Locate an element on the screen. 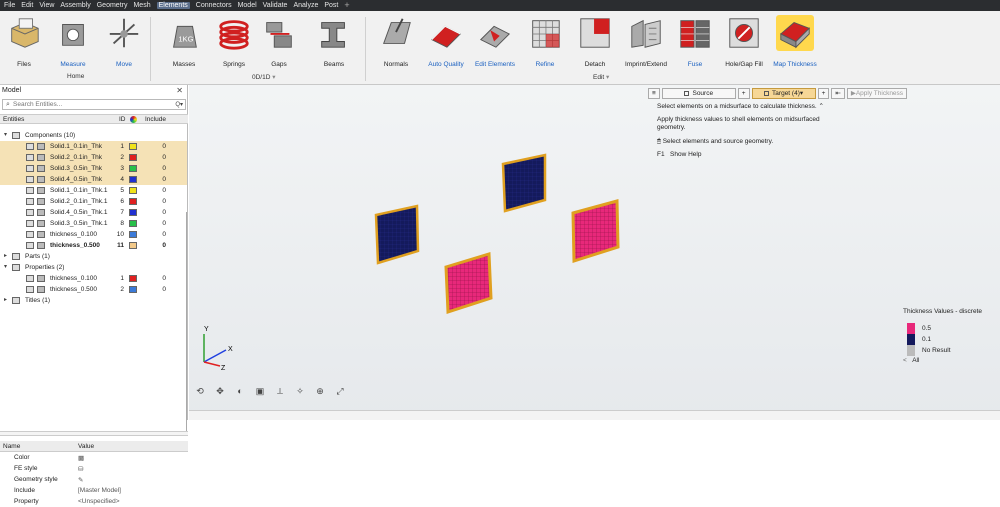 The image size is (1000, 507). tree-row: Solid.3_0.5in_Thk.1 8 0 is located at coordinates (93, 223).